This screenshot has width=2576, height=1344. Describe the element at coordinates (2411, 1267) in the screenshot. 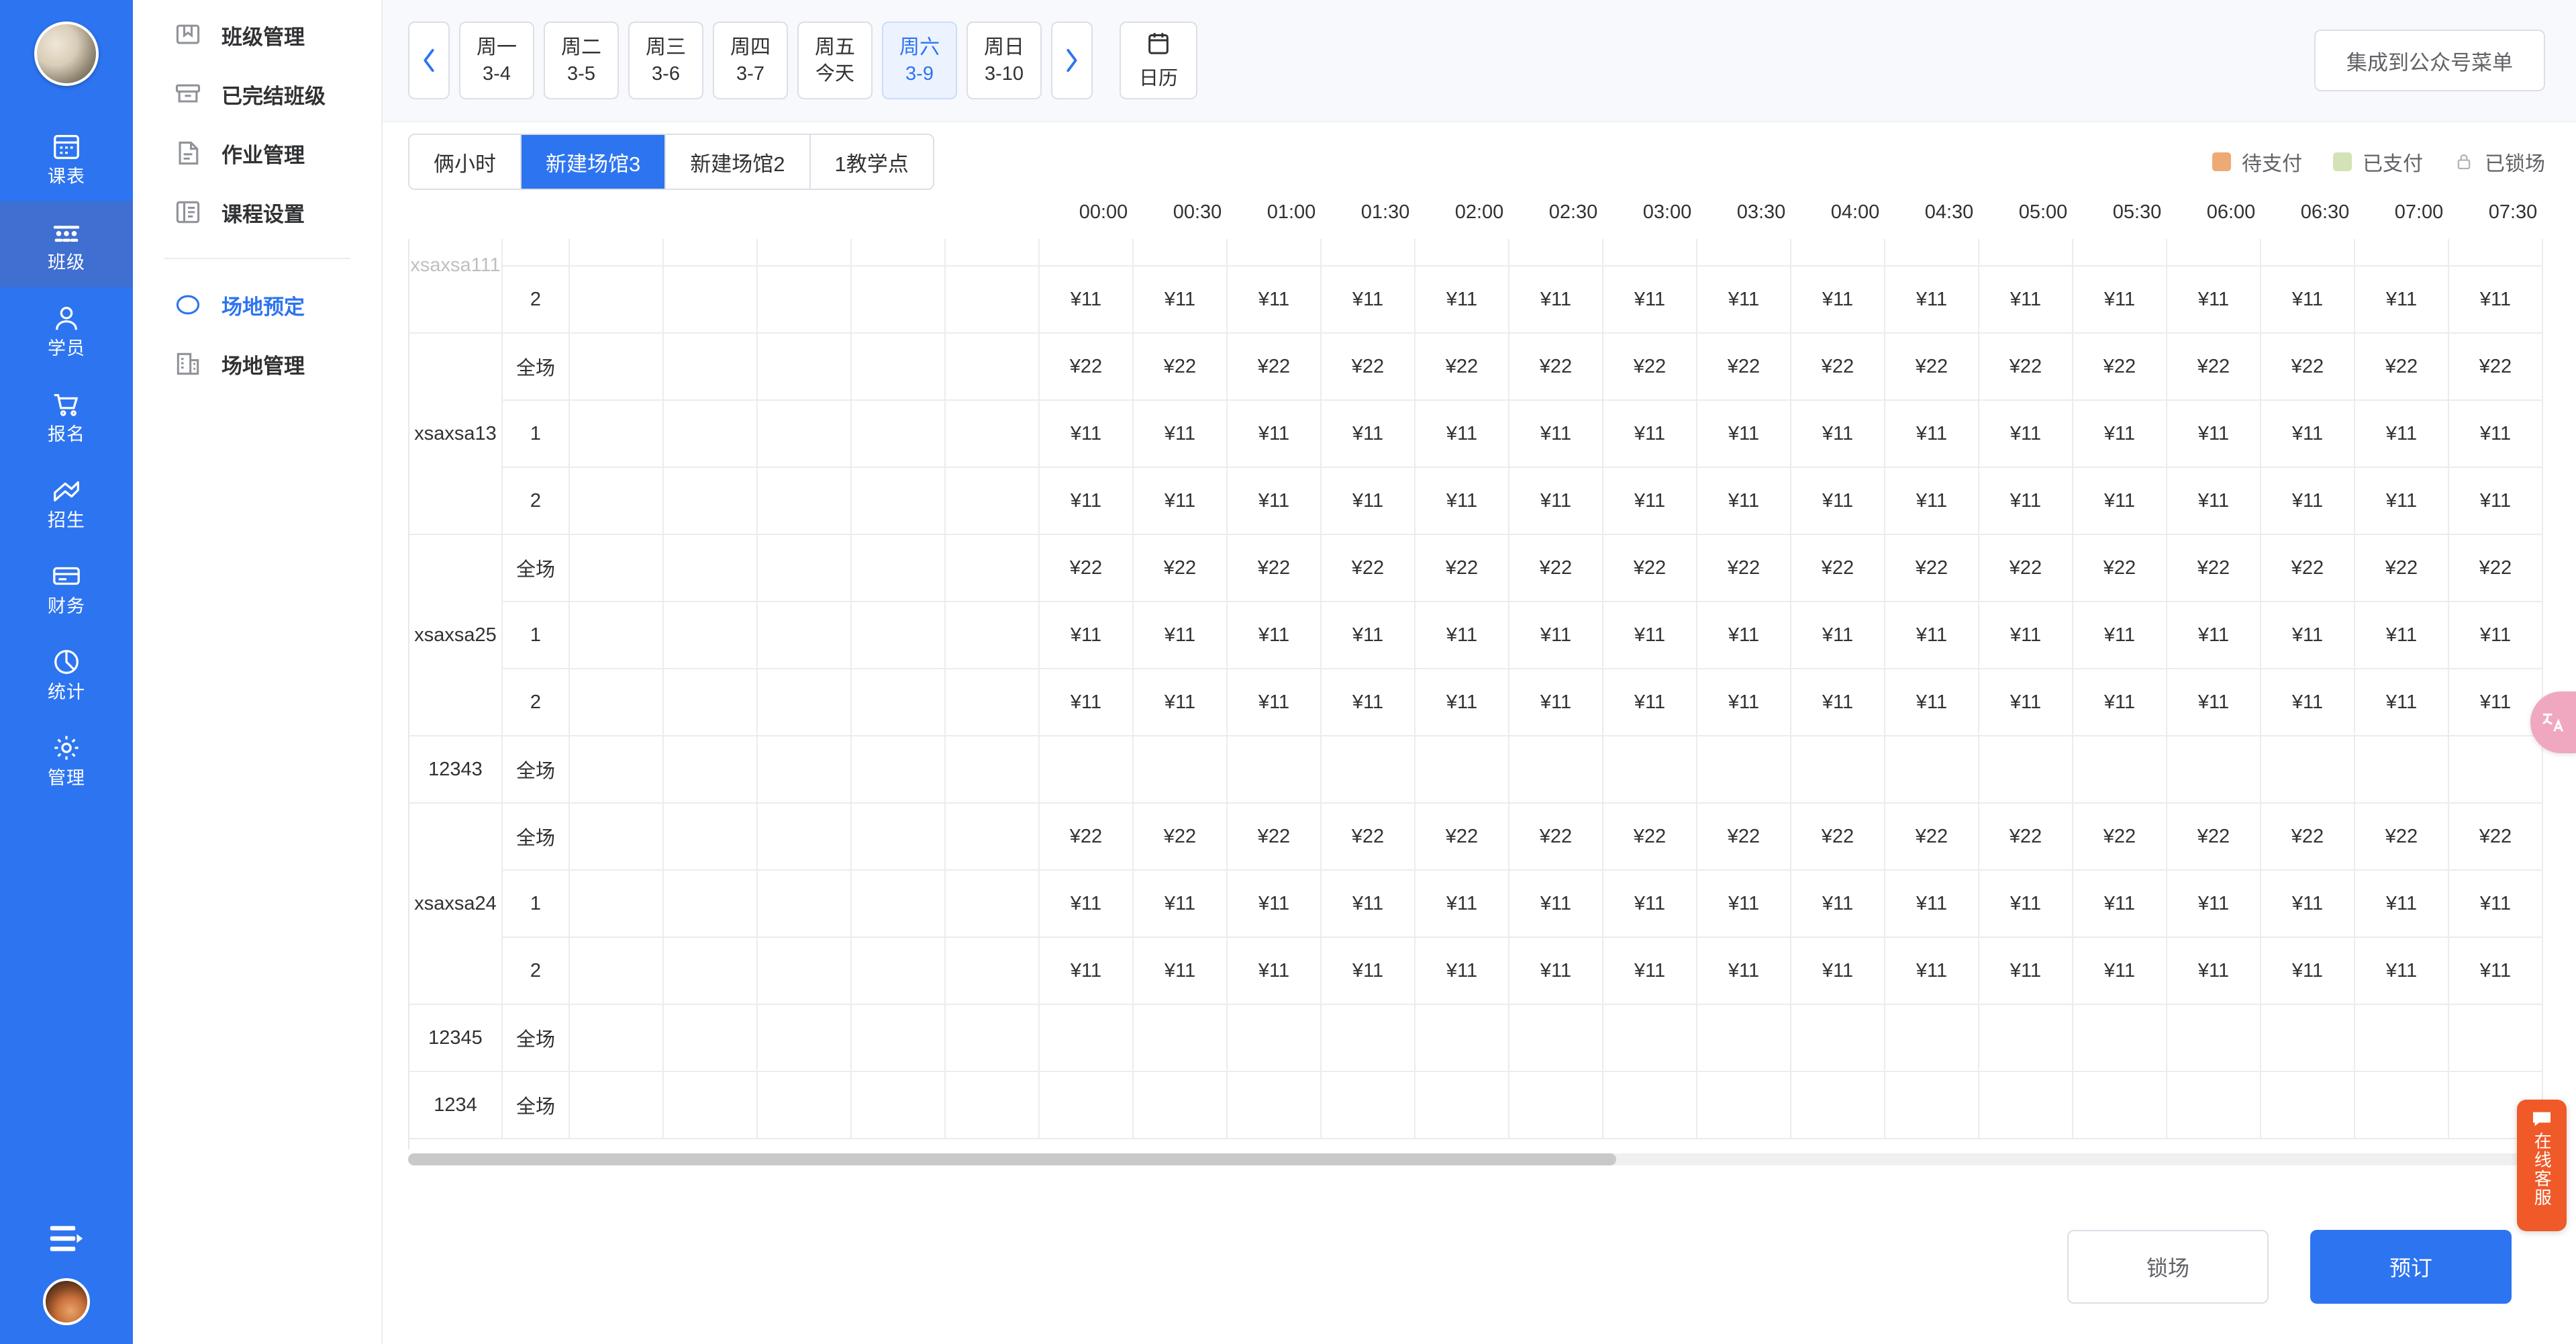

I see `book-button: 预订` at that location.